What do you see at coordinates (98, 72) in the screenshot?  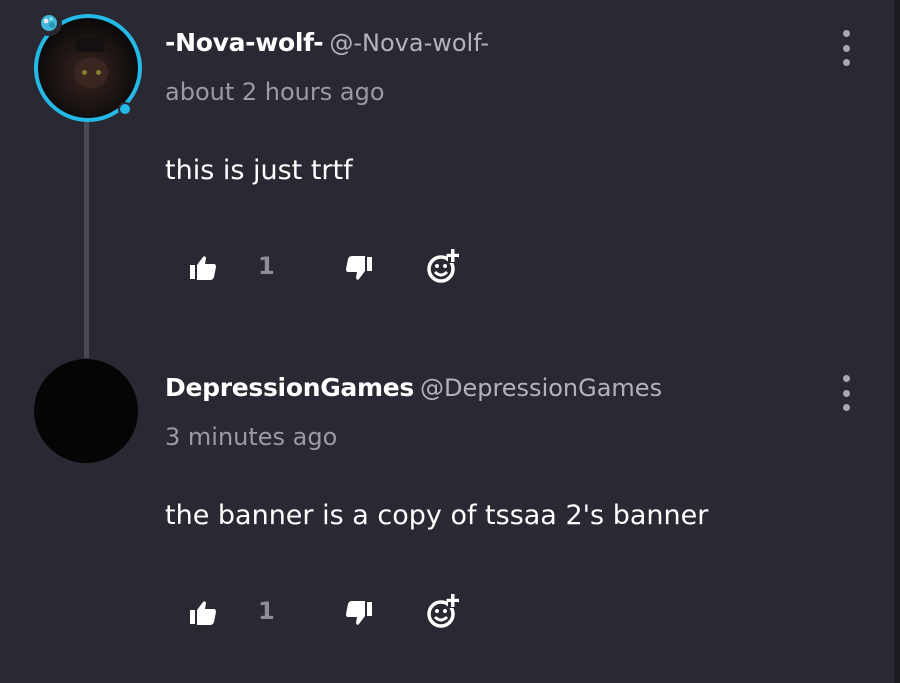 I see `bear-eye-right` at bounding box center [98, 72].